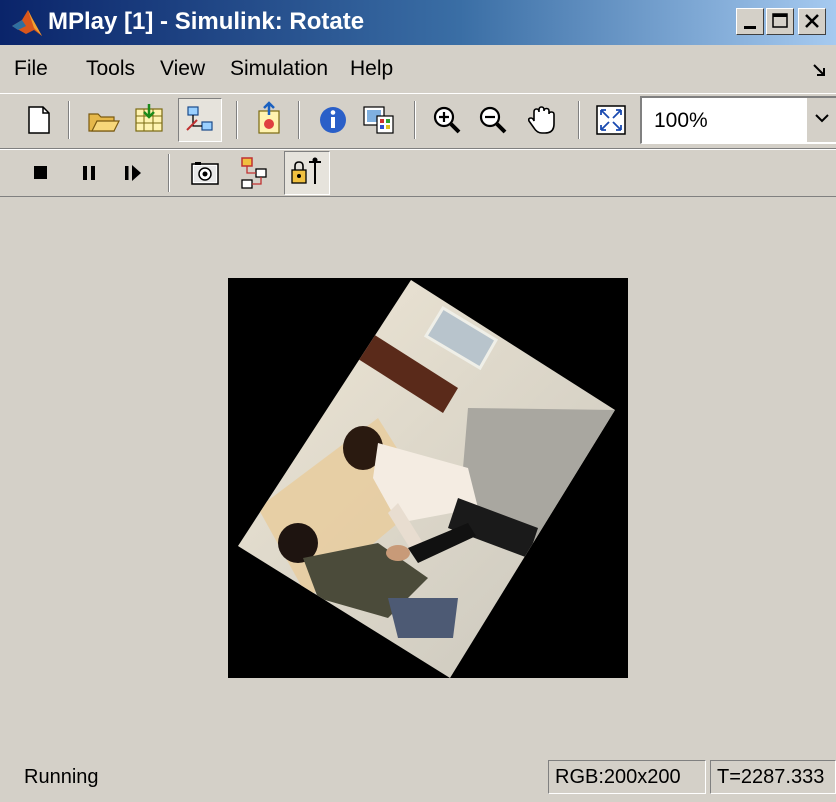 This screenshot has height=802, width=836. I want to click on minimize-button, so click(750, 21).